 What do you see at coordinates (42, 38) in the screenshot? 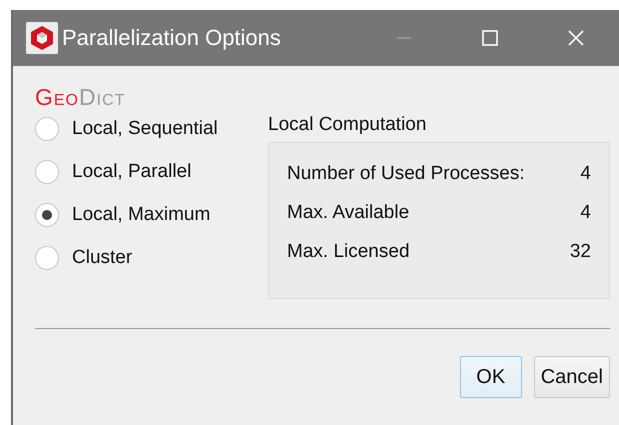
I see `app-icon` at bounding box center [42, 38].